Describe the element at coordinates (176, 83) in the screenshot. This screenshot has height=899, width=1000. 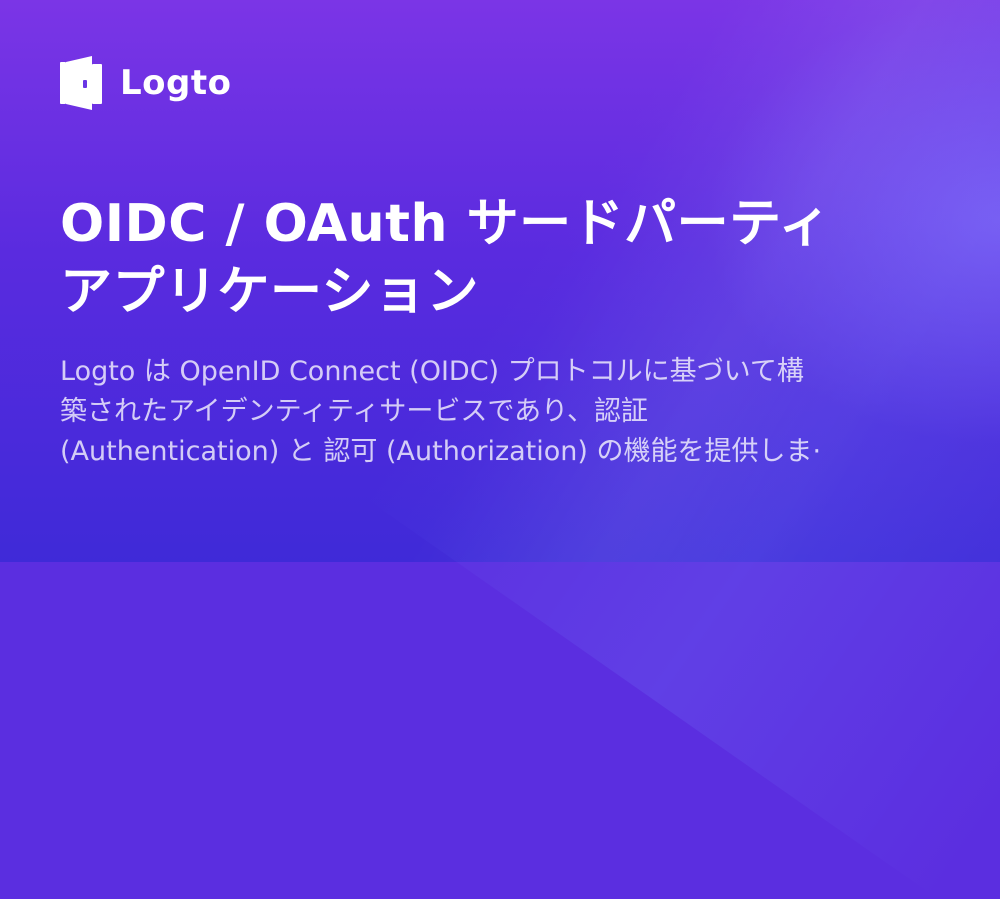
I see `brand-name: Logto` at that location.